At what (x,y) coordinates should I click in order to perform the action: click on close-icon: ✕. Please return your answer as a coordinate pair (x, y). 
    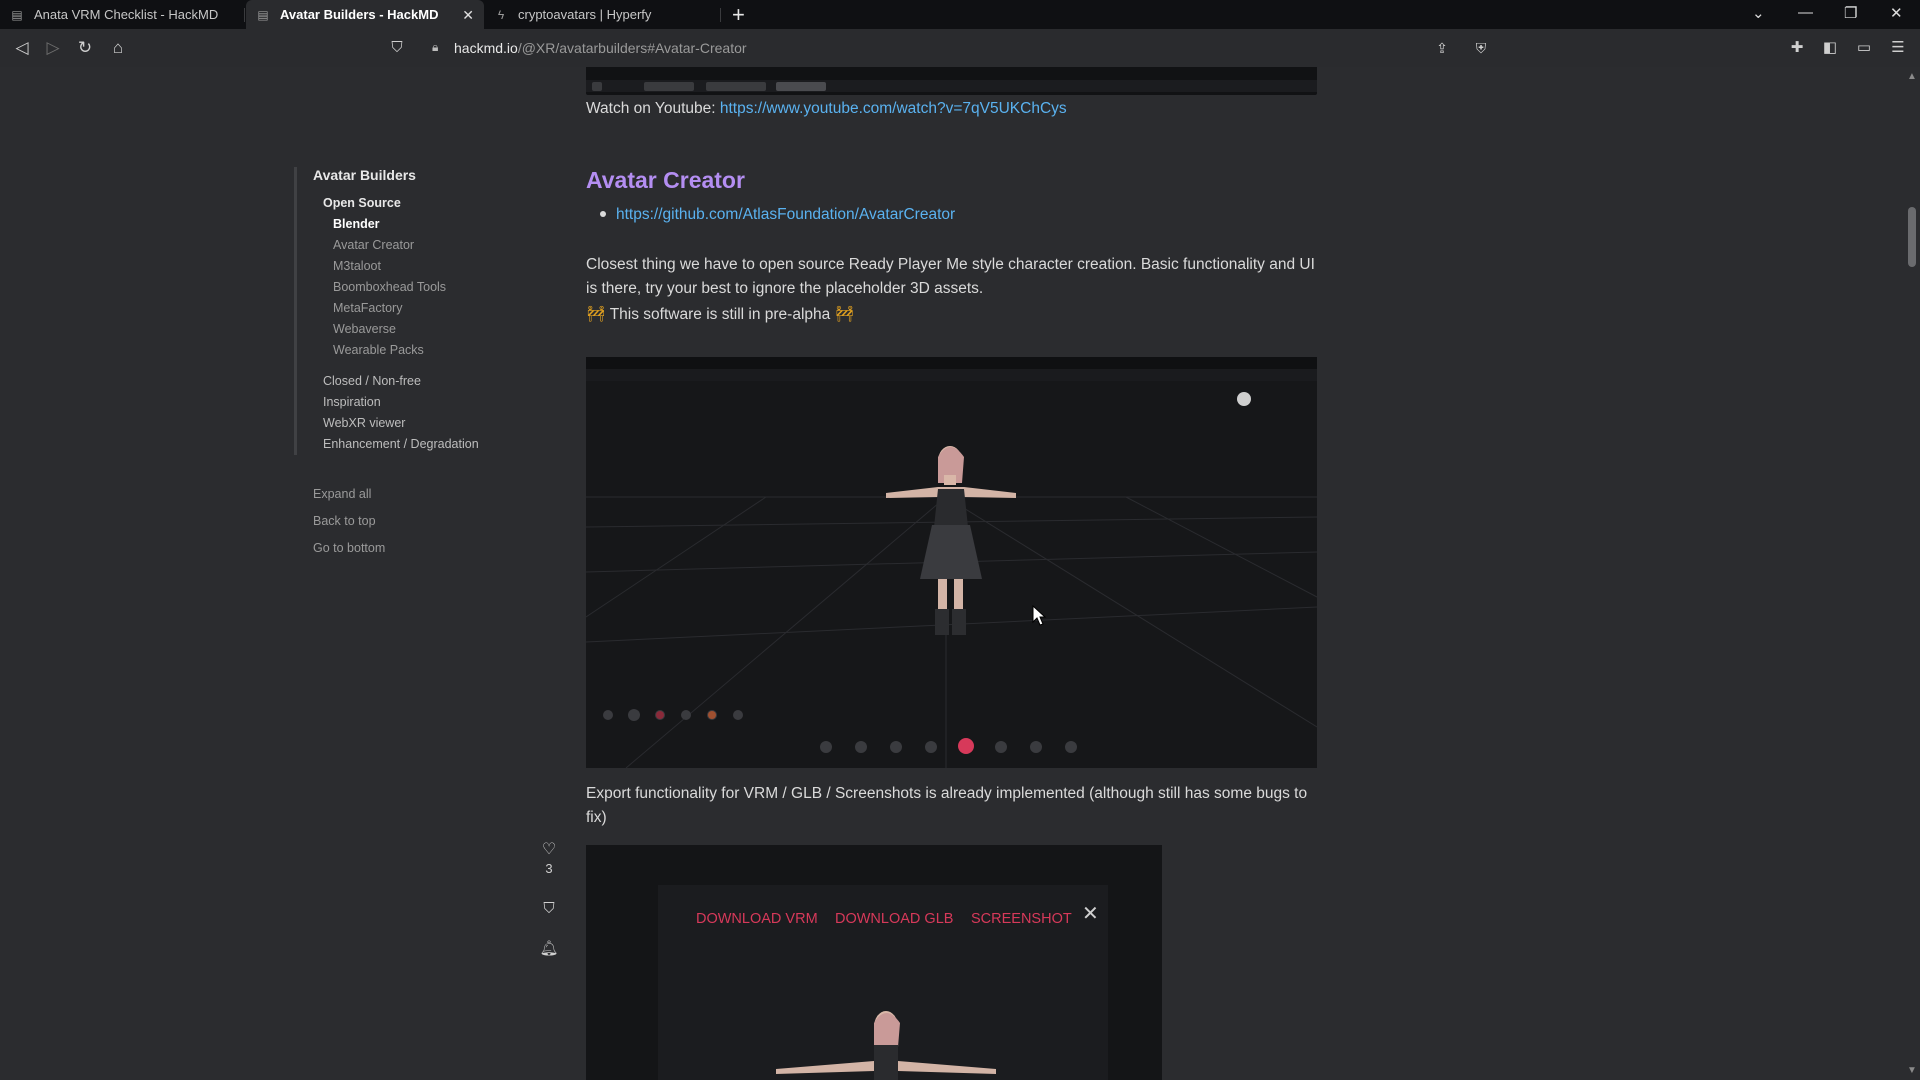
    Looking at the image, I should click on (1090, 914).